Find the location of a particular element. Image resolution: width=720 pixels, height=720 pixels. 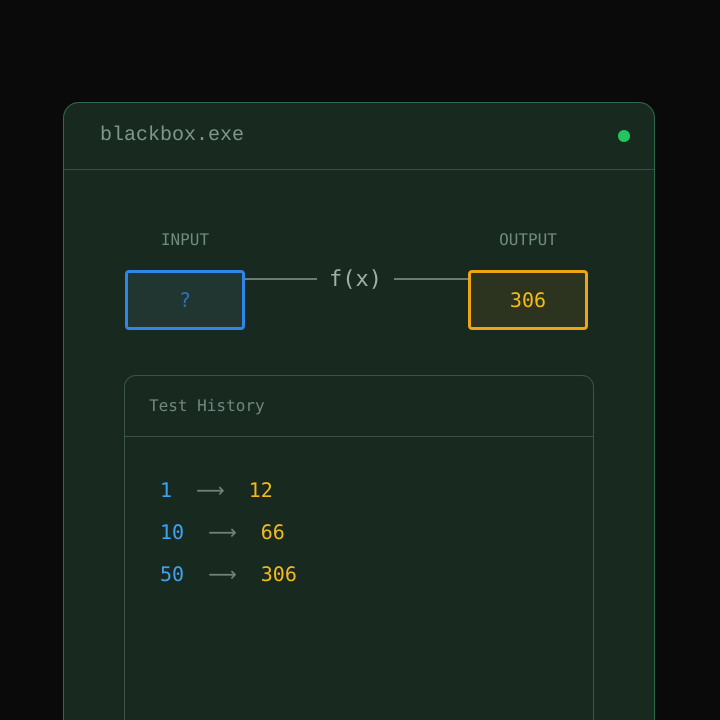

history-input-value: 50 is located at coordinates (172, 574).